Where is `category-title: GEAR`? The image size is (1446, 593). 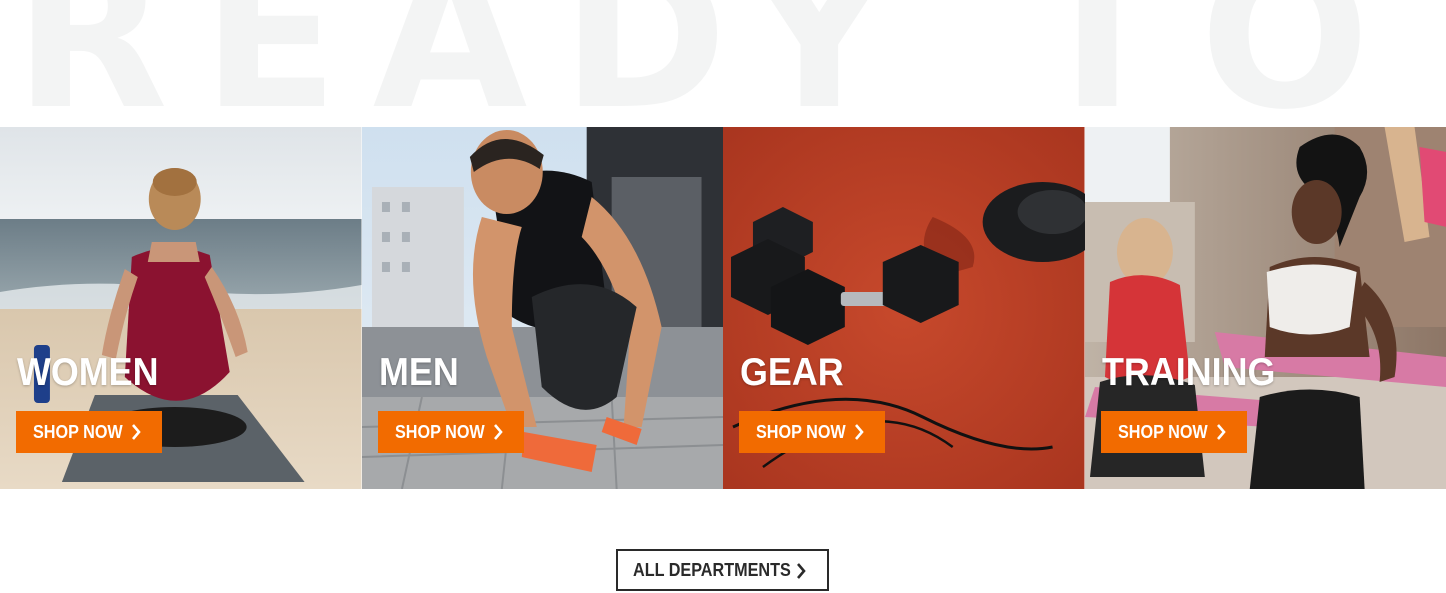
category-title: GEAR is located at coordinates (792, 372).